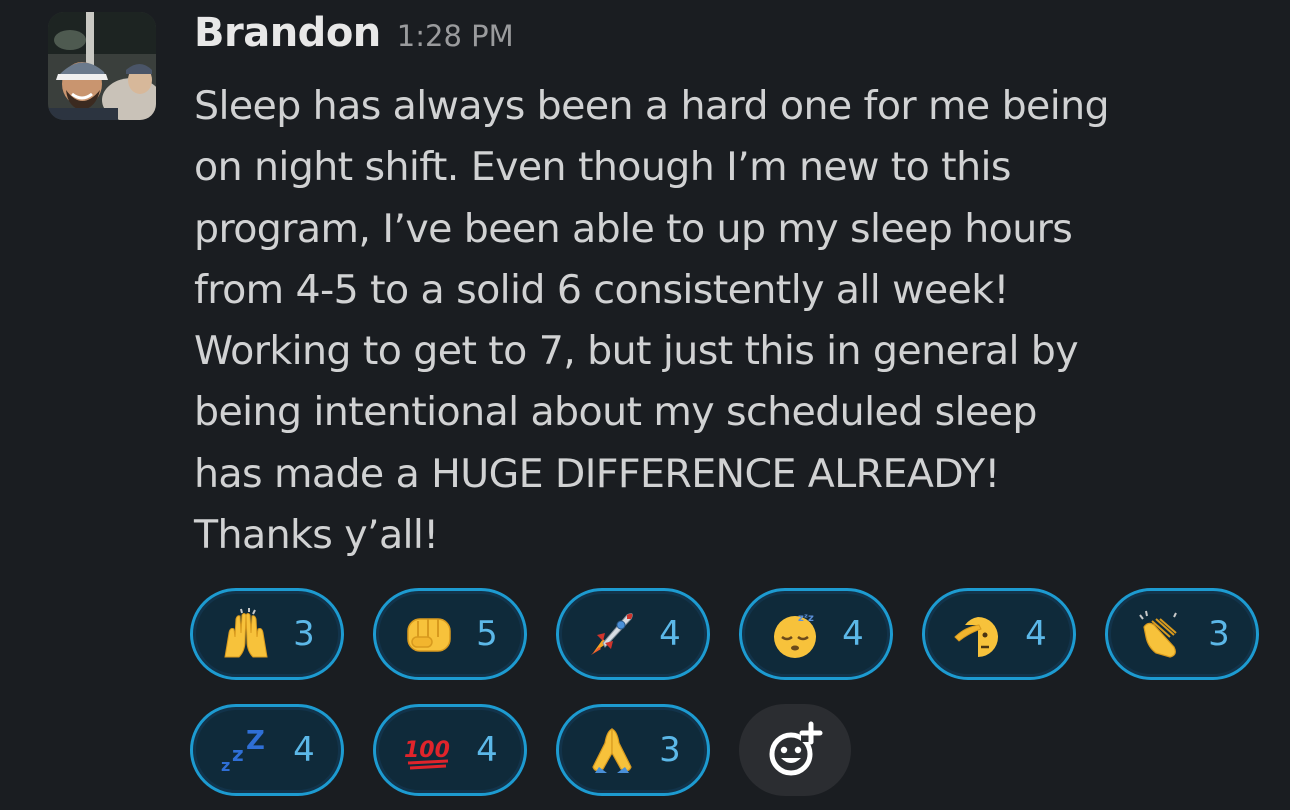  Describe the element at coordinates (806, 618) in the screenshot. I see `svg-text: zᶻz` at that location.